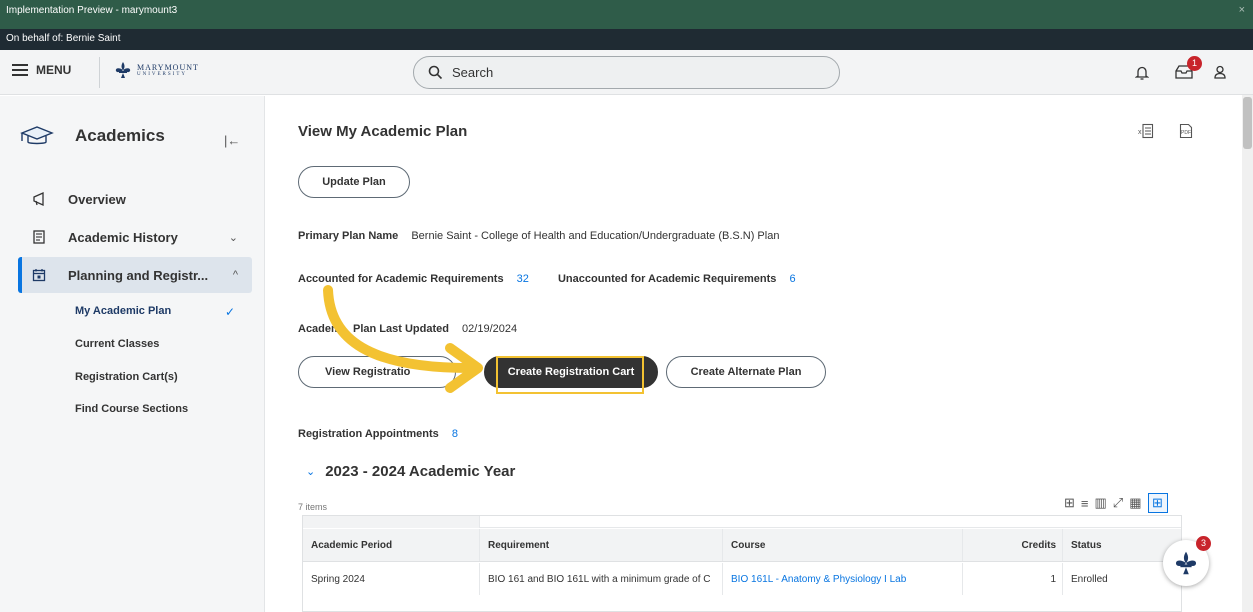  I want to click on proxy-banner-text: On behalf of: Bernie Saint, so click(63, 38).